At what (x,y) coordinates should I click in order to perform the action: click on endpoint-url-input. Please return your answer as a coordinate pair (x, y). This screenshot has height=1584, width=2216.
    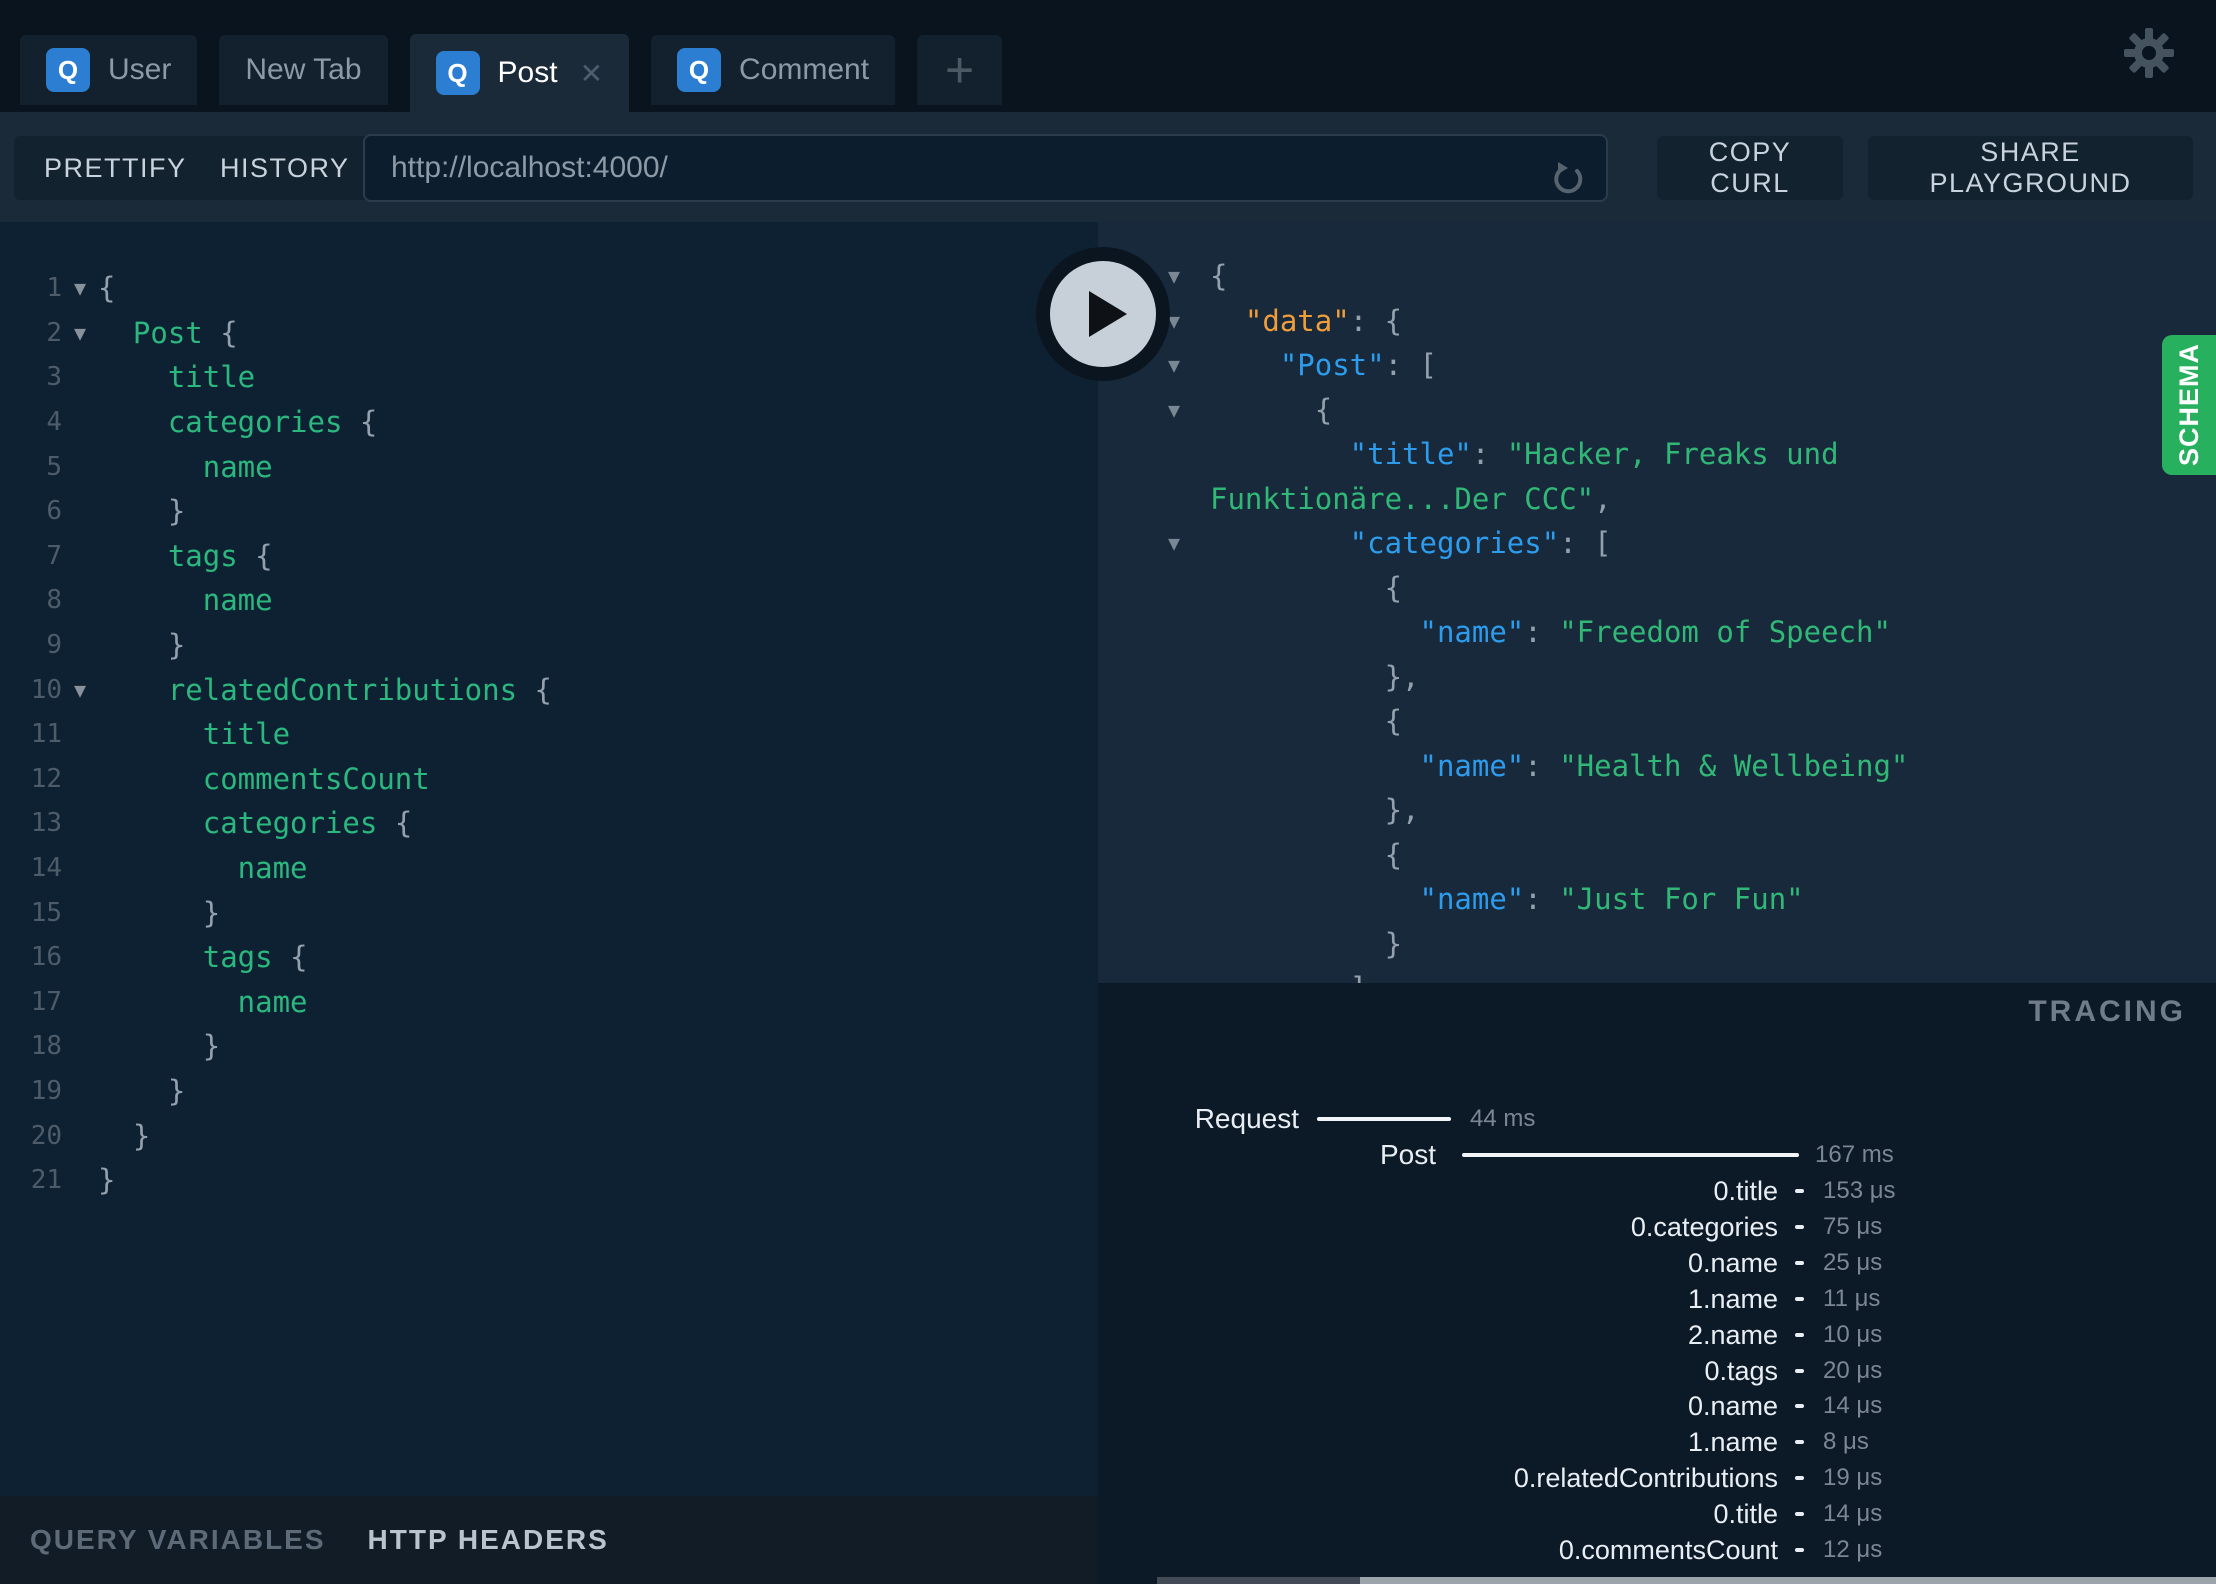
    Looking at the image, I should click on (955, 168).